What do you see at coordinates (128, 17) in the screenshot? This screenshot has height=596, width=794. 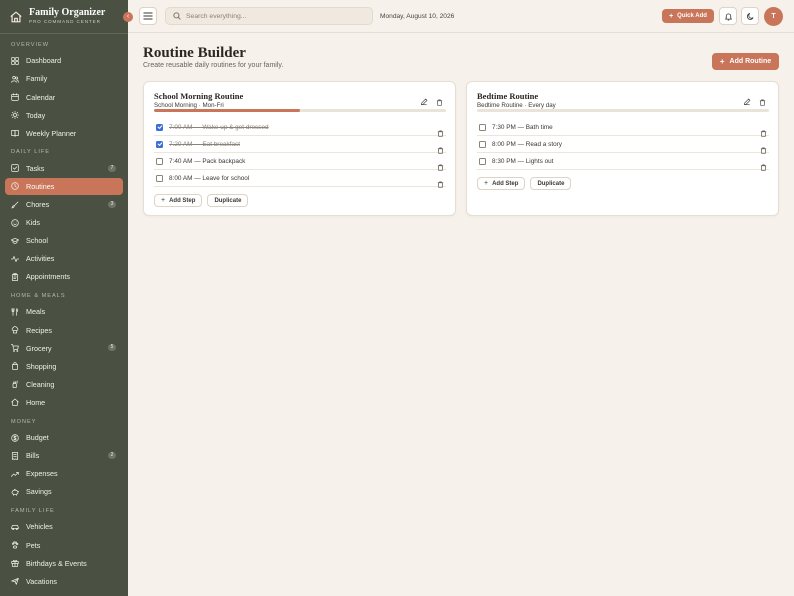 I see `sidebar-collapse-button: ‹` at bounding box center [128, 17].